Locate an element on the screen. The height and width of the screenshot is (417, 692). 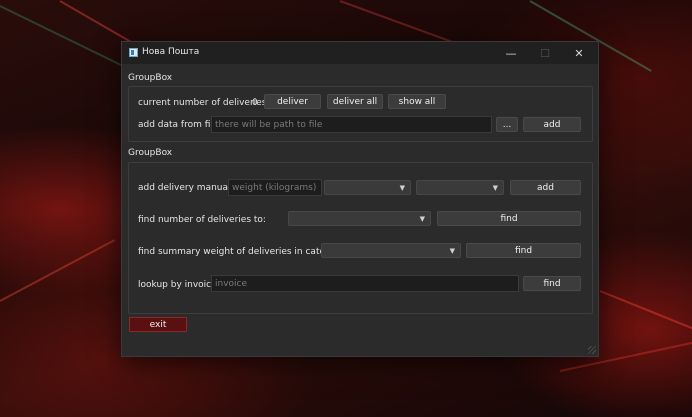
invoice-input: invoice is located at coordinates (365, 283).